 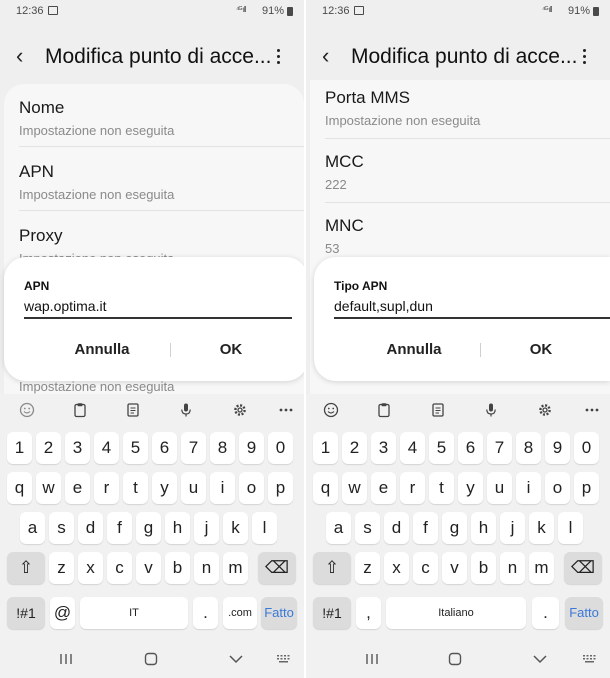 I want to click on key-i: i, so click(x=528, y=488).